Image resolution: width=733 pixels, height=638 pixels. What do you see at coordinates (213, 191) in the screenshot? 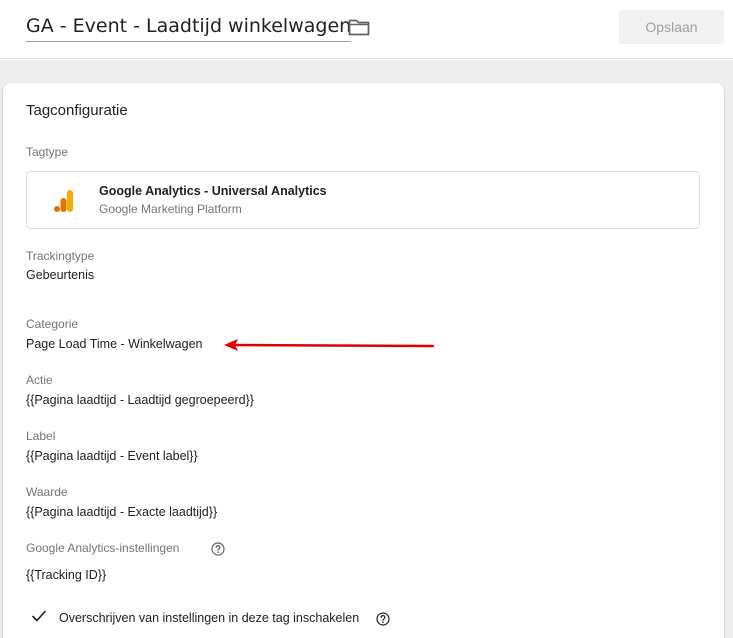
I see `tagtype-name: Google Analytics - Universal Analytics` at bounding box center [213, 191].